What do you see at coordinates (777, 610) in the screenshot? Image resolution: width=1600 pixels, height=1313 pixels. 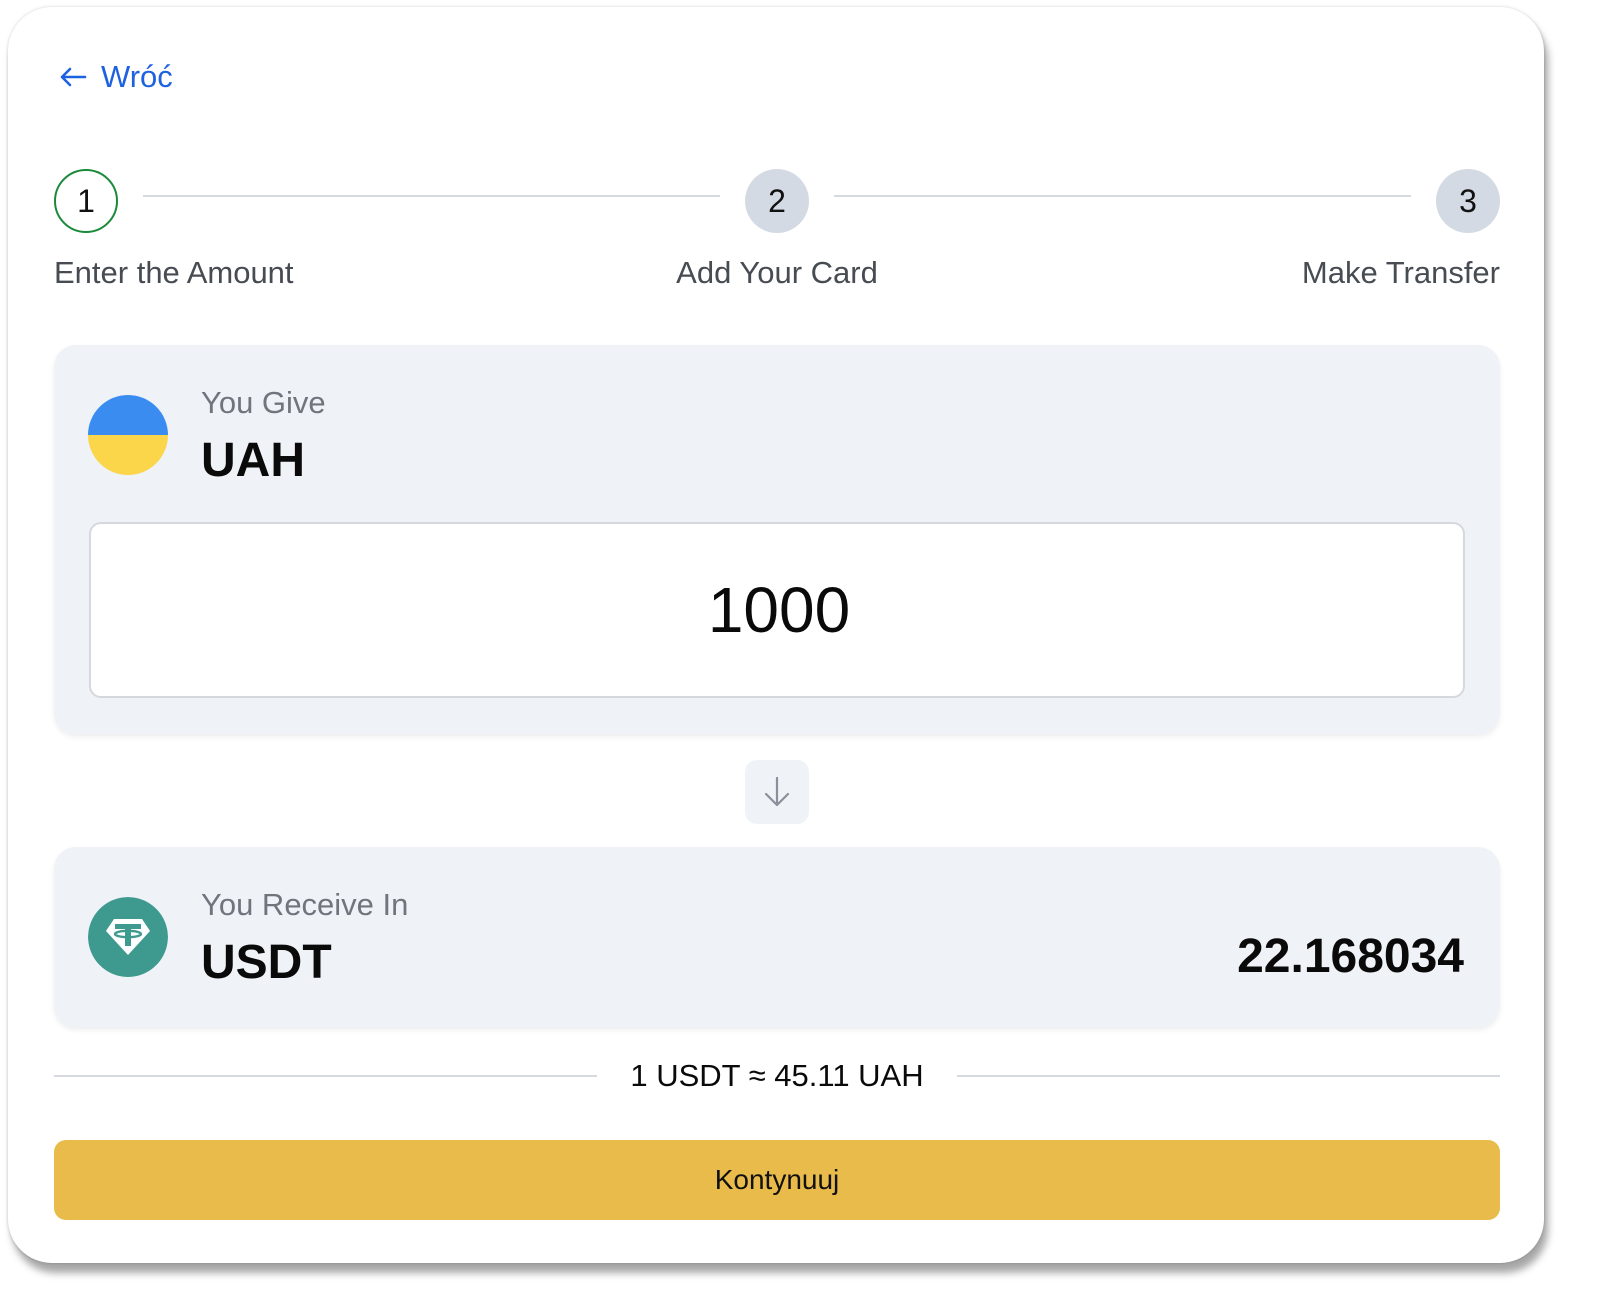 I see `give-amount-input` at bounding box center [777, 610].